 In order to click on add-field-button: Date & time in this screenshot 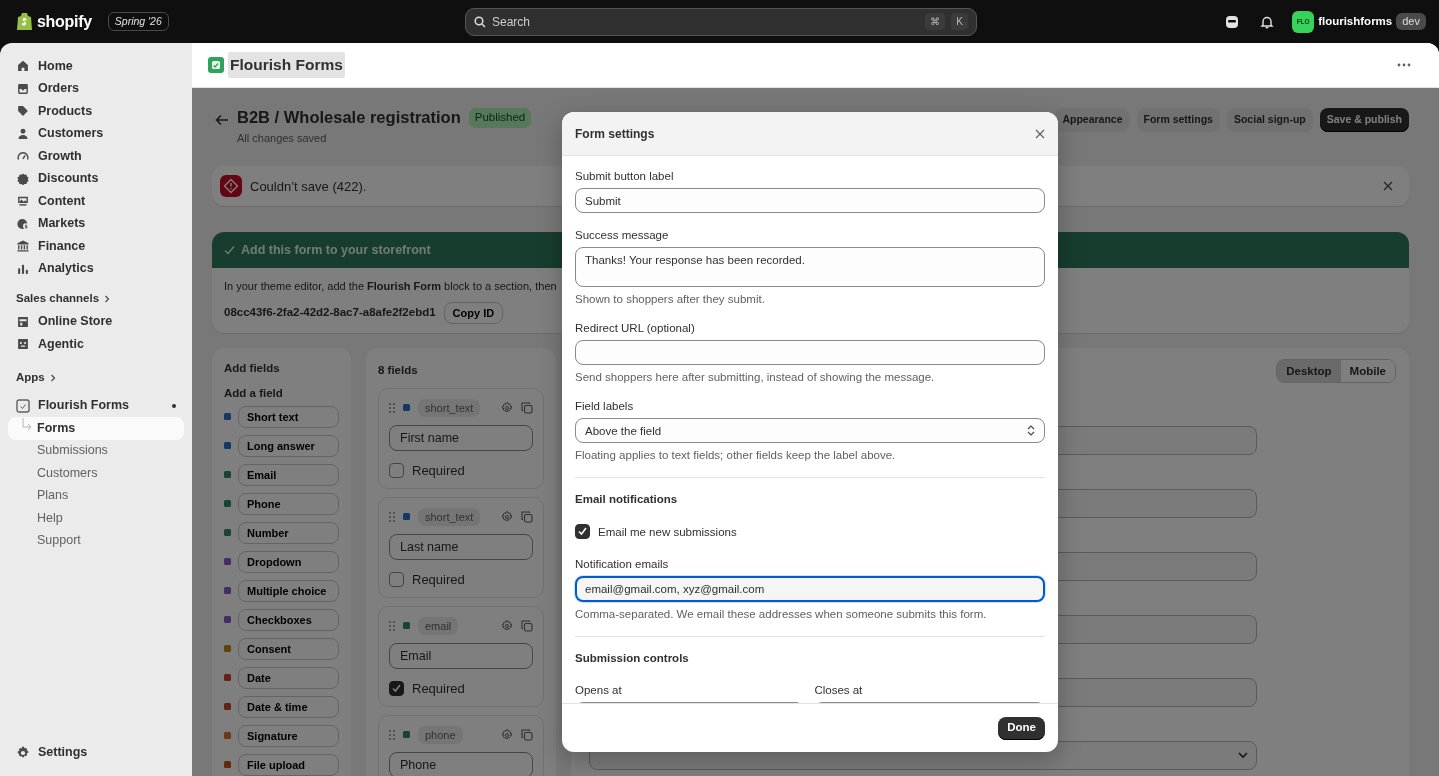, I will do `click(288, 706)`.